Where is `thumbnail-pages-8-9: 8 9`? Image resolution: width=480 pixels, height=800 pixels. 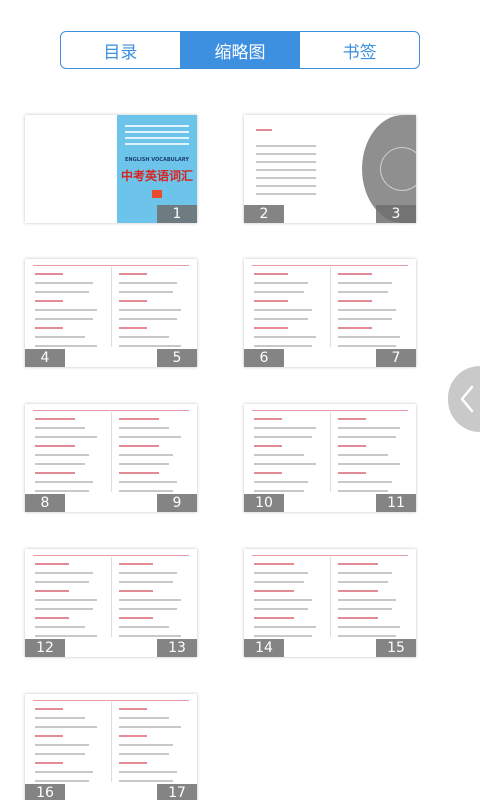
thumbnail-pages-8-9: 8 9 is located at coordinates (111, 458).